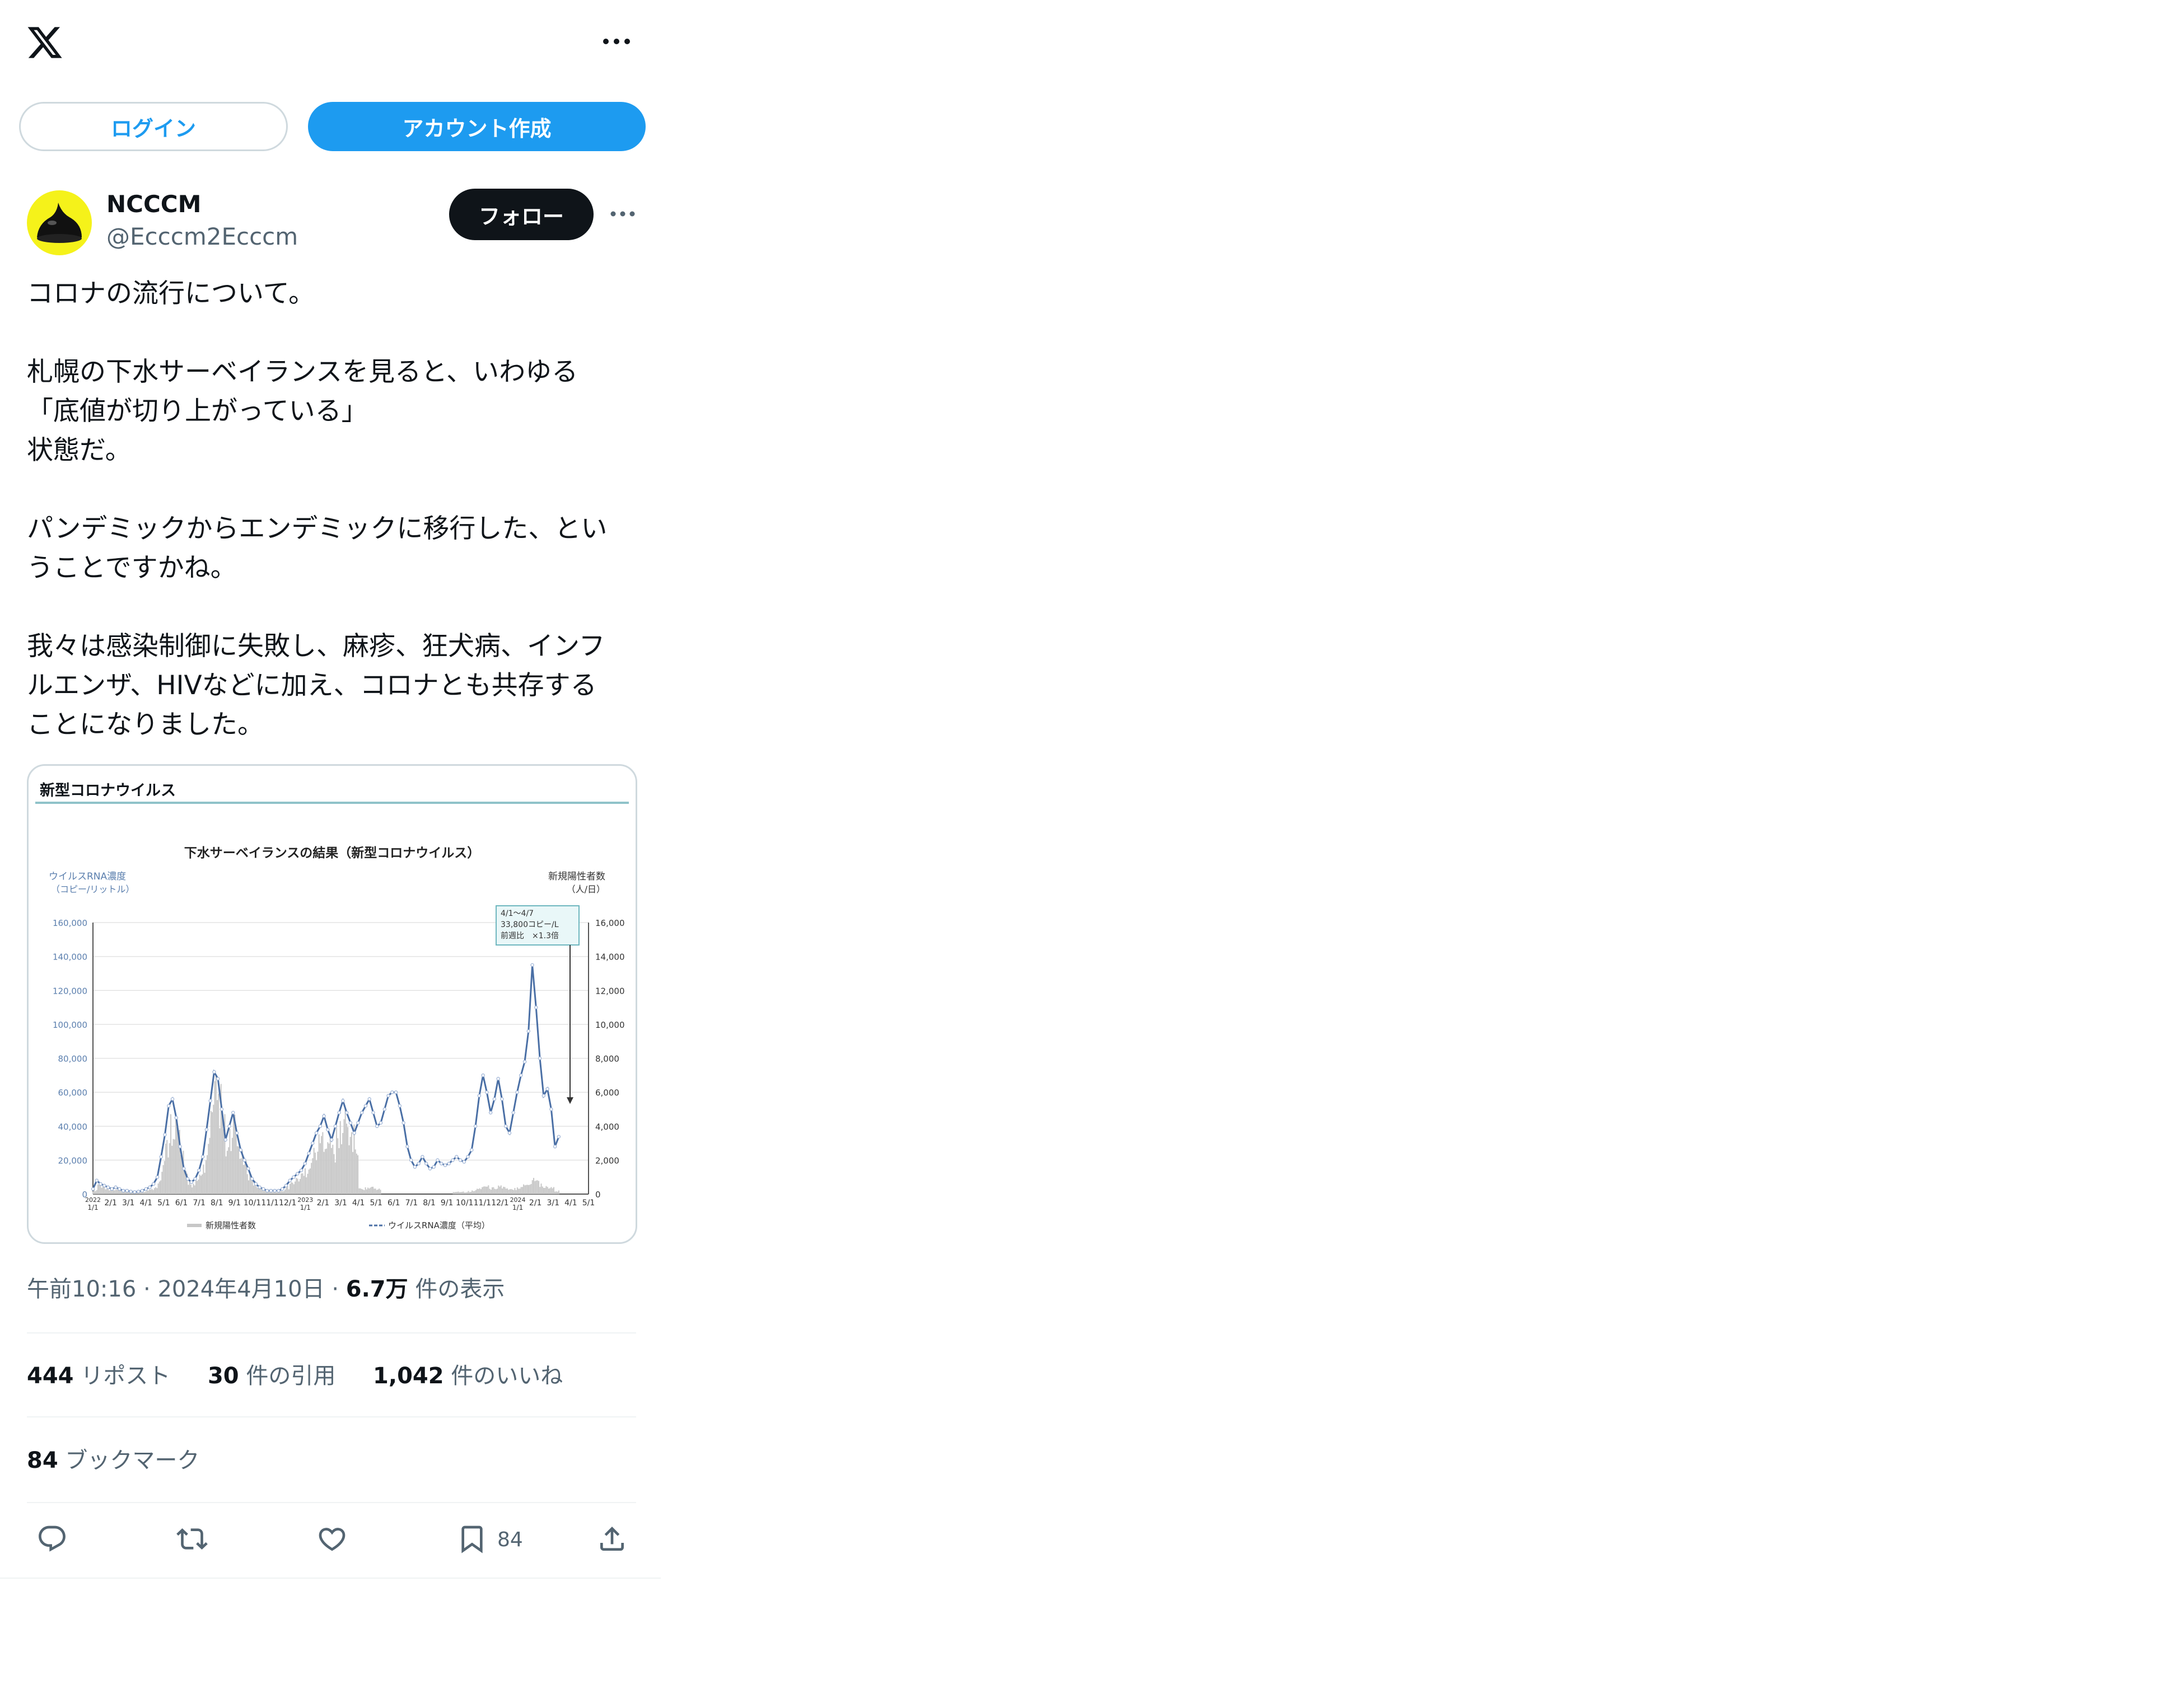 The image size is (2157, 1708). Describe the element at coordinates (477, 126) in the screenshot. I see `create-account-button: アカウント作成` at that location.